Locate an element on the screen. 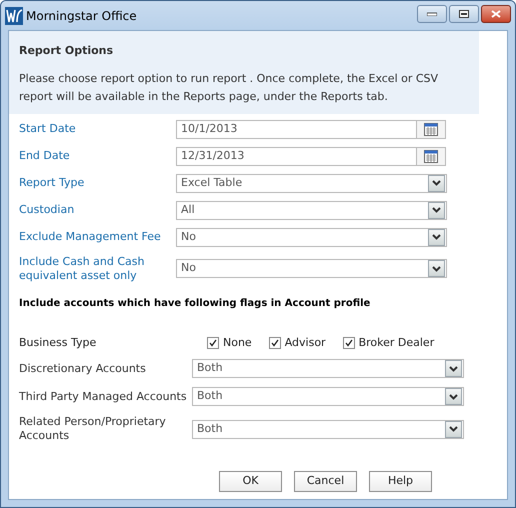 This screenshot has width=516, height=508. minimize-icon is located at coordinates (432, 14).